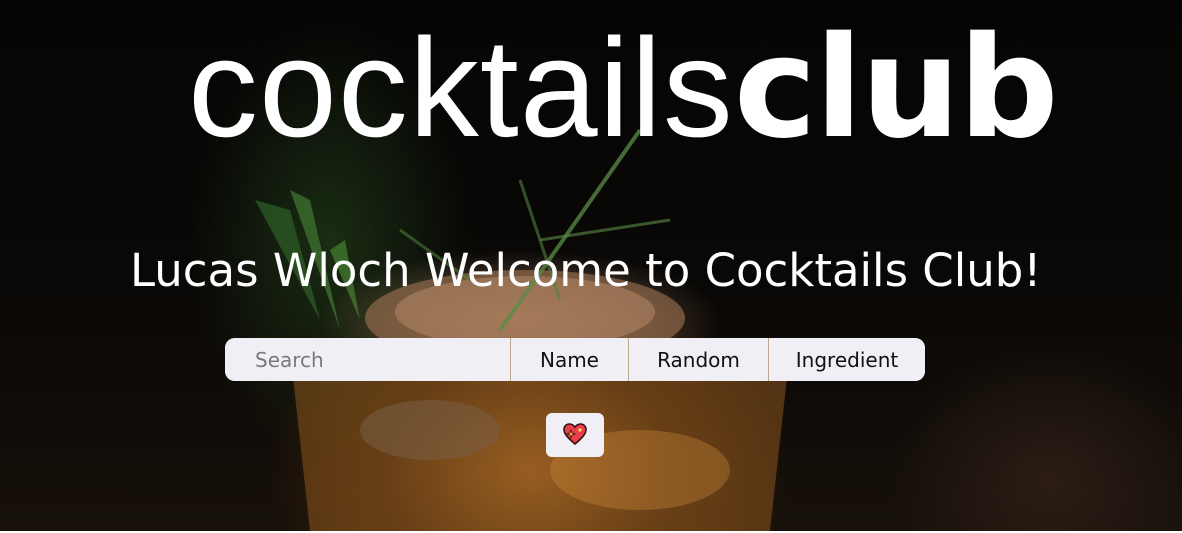 Image resolution: width=1182 pixels, height=533 pixels. What do you see at coordinates (569, 359) in the screenshot?
I see `search-by-name-button: Name` at bounding box center [569, 359].